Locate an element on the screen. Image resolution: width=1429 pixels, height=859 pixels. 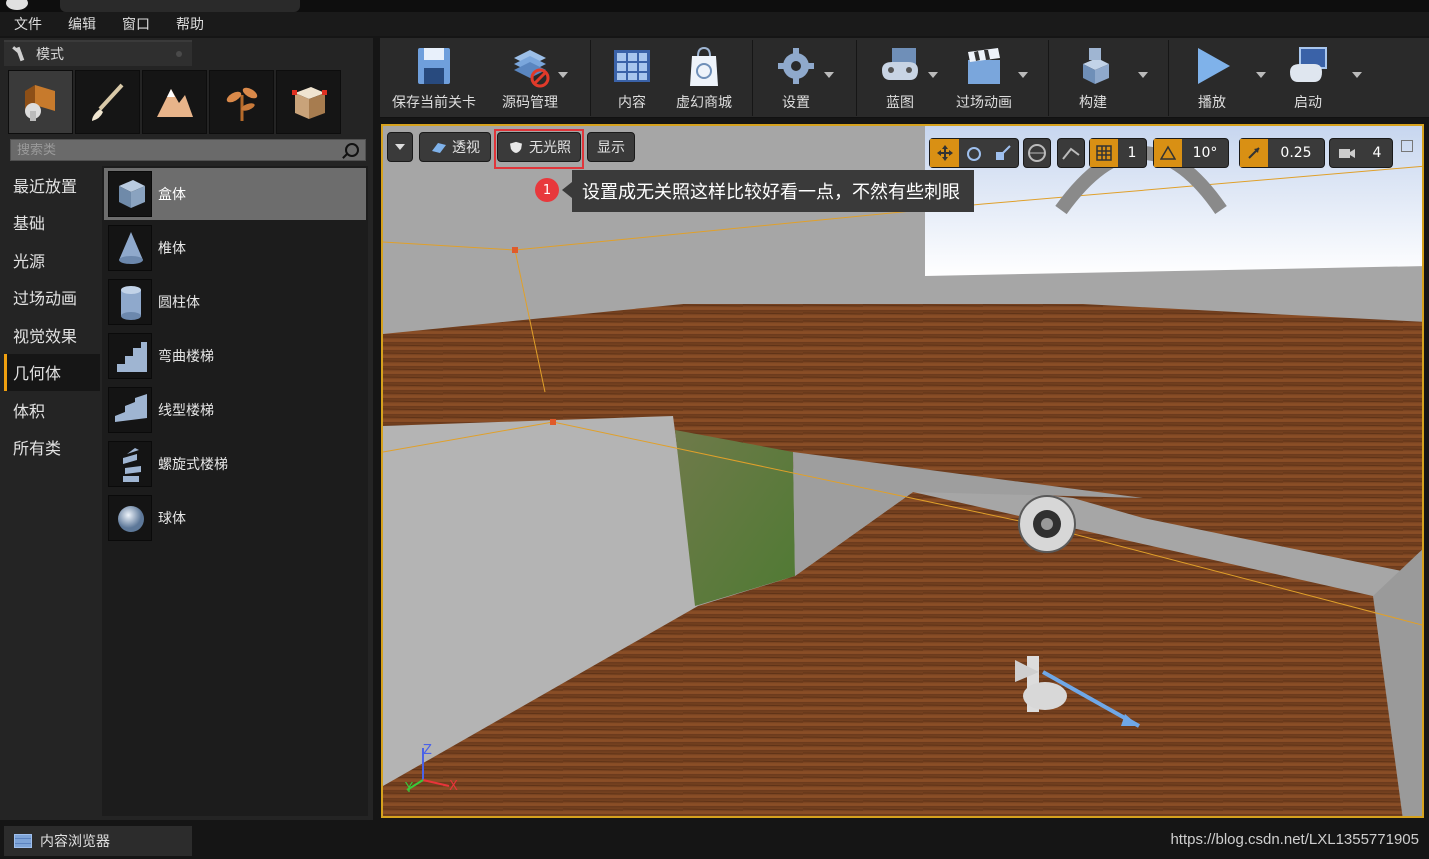
play-icon is located at coordinates (1214, 66).